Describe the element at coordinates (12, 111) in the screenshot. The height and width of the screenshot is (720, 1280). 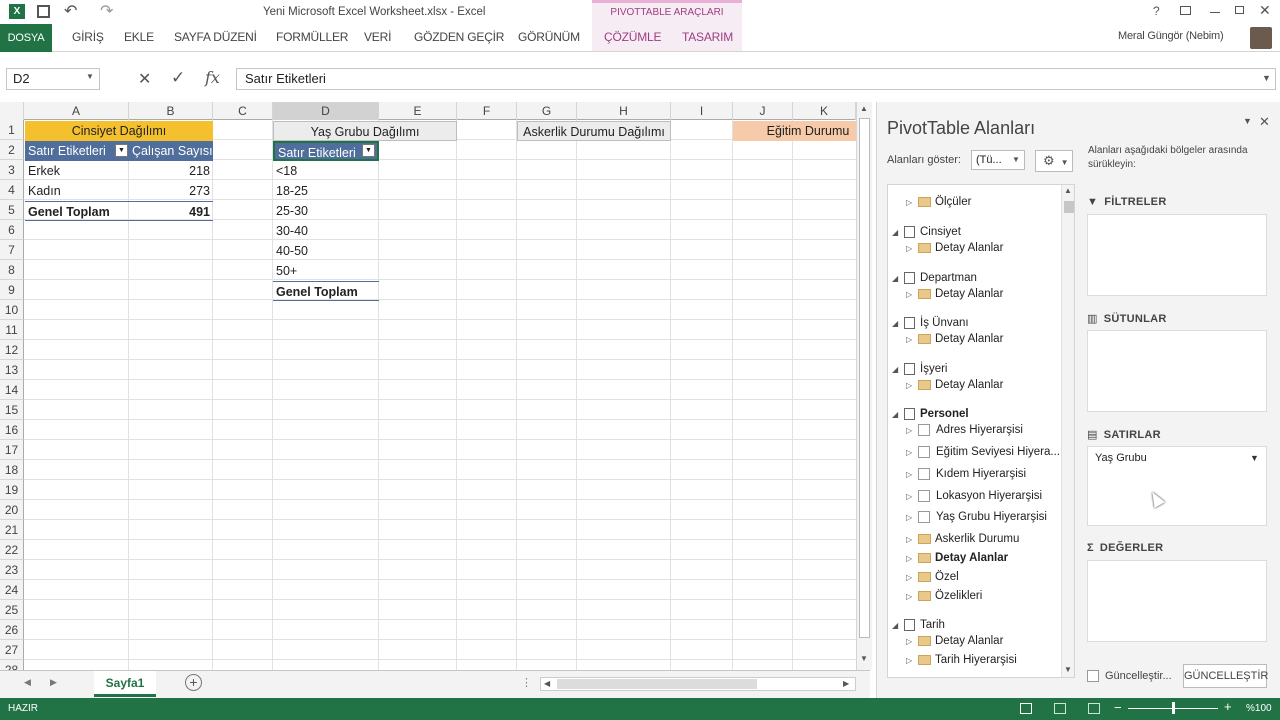
I see `select-all-corner` at that location.